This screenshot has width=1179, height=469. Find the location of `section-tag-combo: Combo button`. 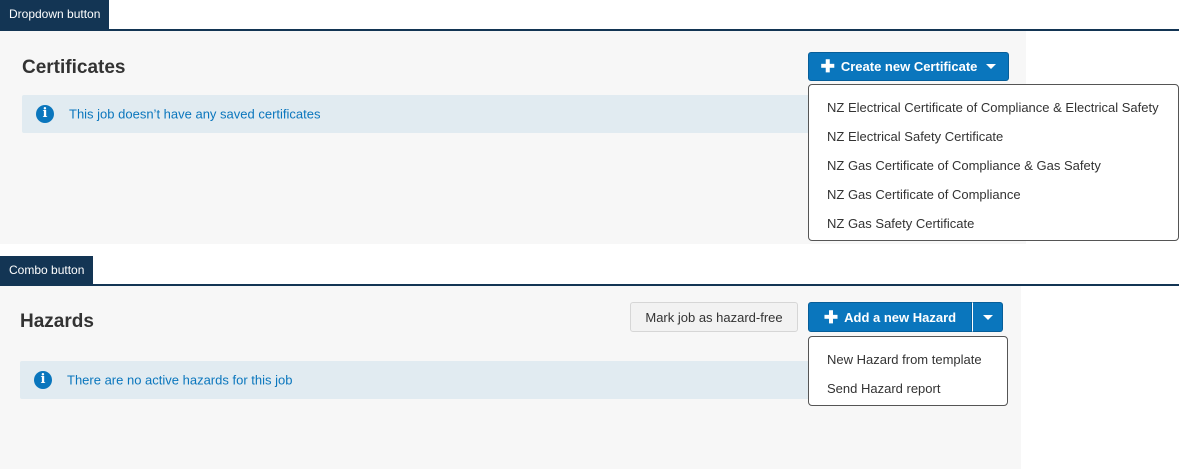

section-tag-combo: Combo button is located at coordinates (47, 270).